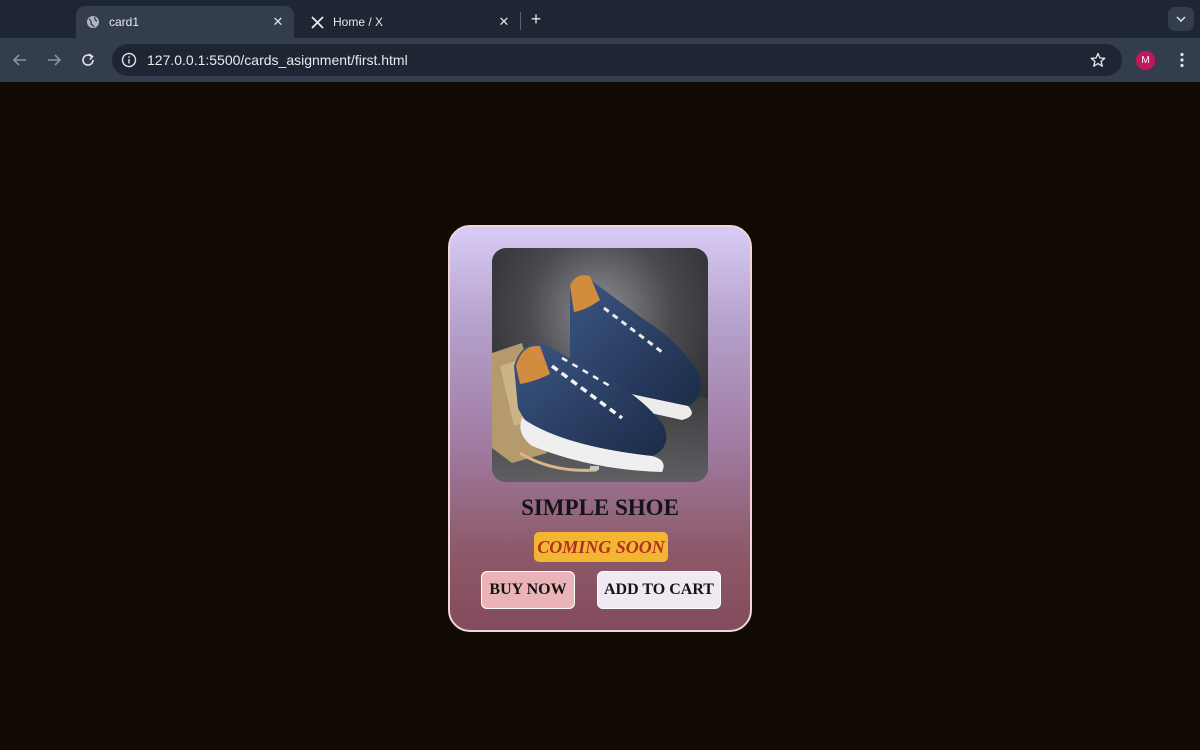 This screenshot has width=1200, height=750. What do you see at coordinates (185, 22) in the screenshot?
I see `tab-card1: card1 ✕` at bounding box center [185, 22].